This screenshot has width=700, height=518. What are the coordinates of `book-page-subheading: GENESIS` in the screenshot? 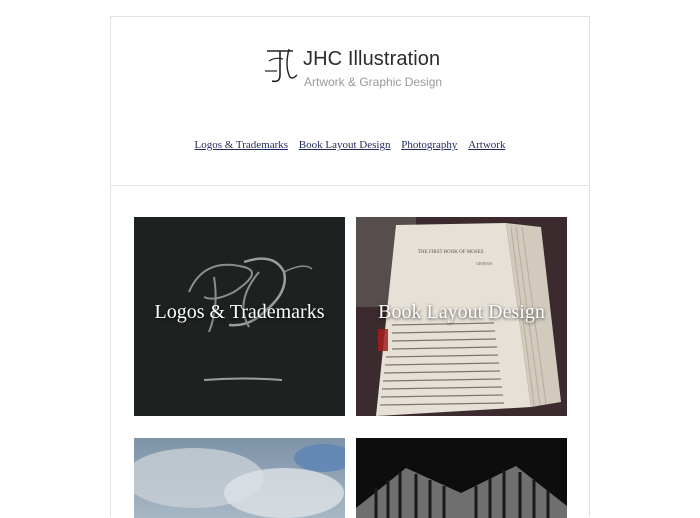 It's located at (484, 263).